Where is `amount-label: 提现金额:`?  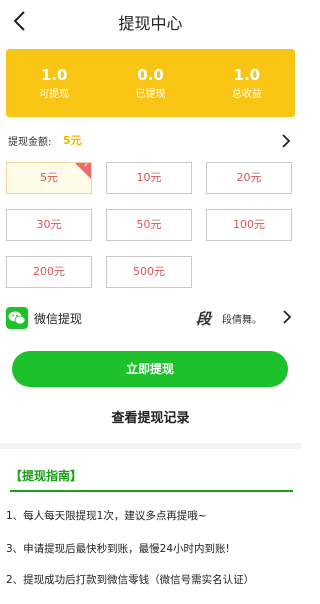
amount-label: 提现金额: is located at coordinates (30, 142).